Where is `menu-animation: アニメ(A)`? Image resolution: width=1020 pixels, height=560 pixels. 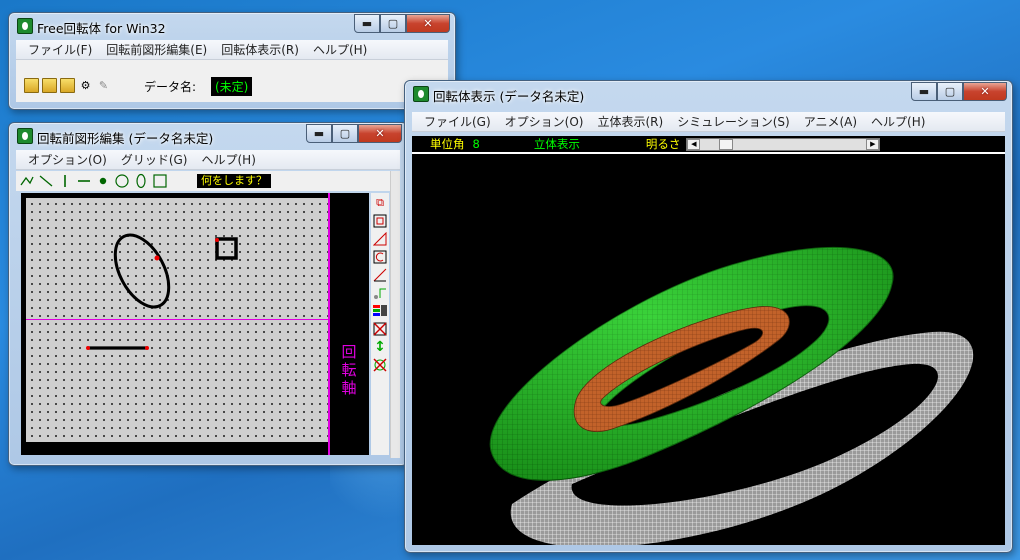
menu-animation: アニメ(A) is located at coordinates (831, 121).